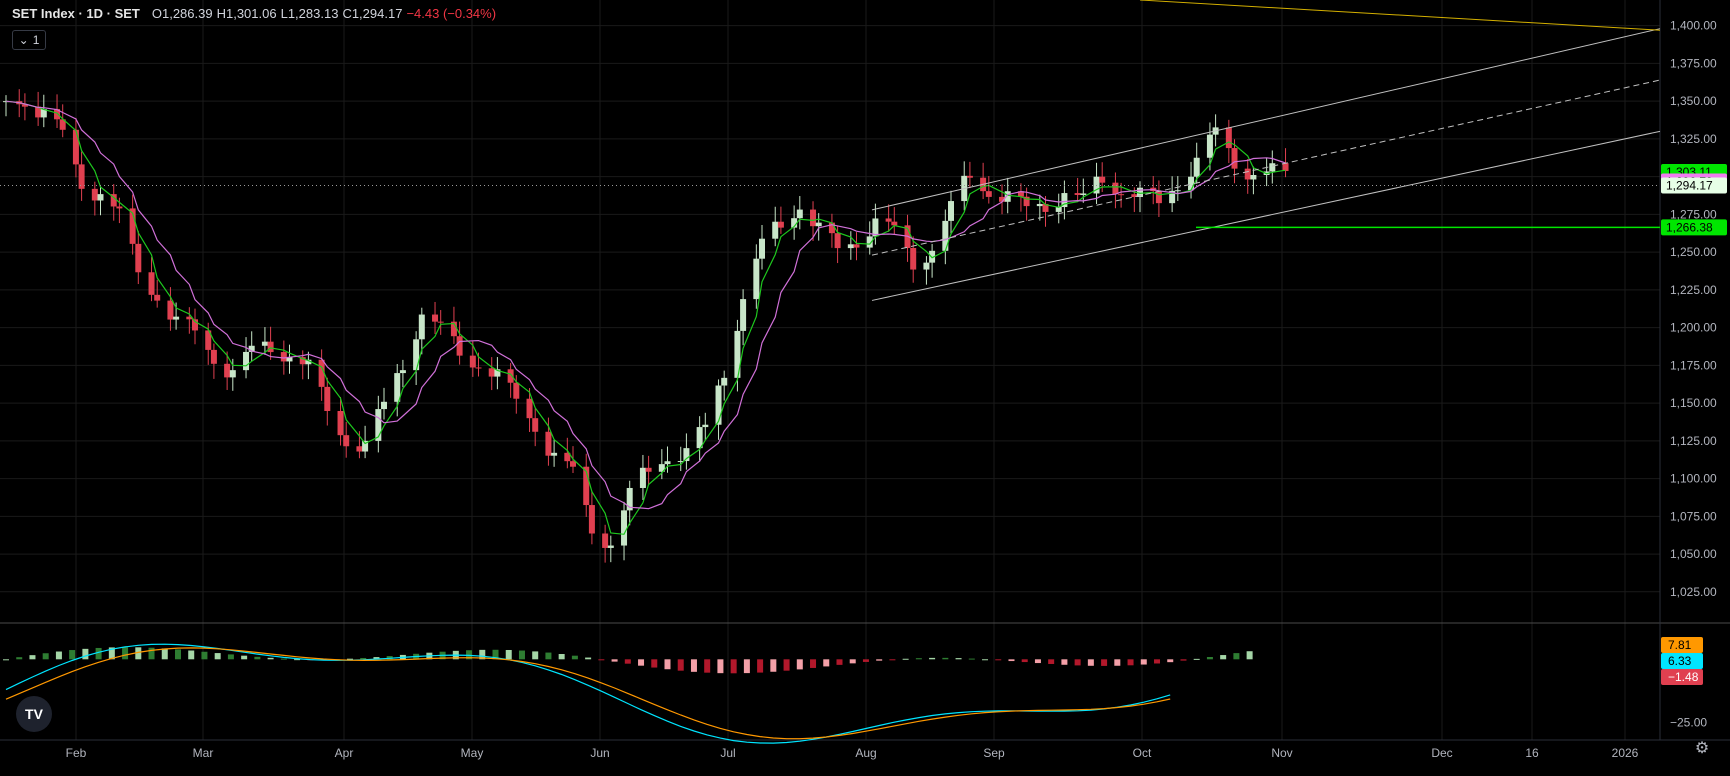 Image resolution: width=1730 pixels, height=776 pixels. Describe the element at coordinates (1693, 516) in the screenshot. I see `y-tick-label: 1,075.00` at that location.